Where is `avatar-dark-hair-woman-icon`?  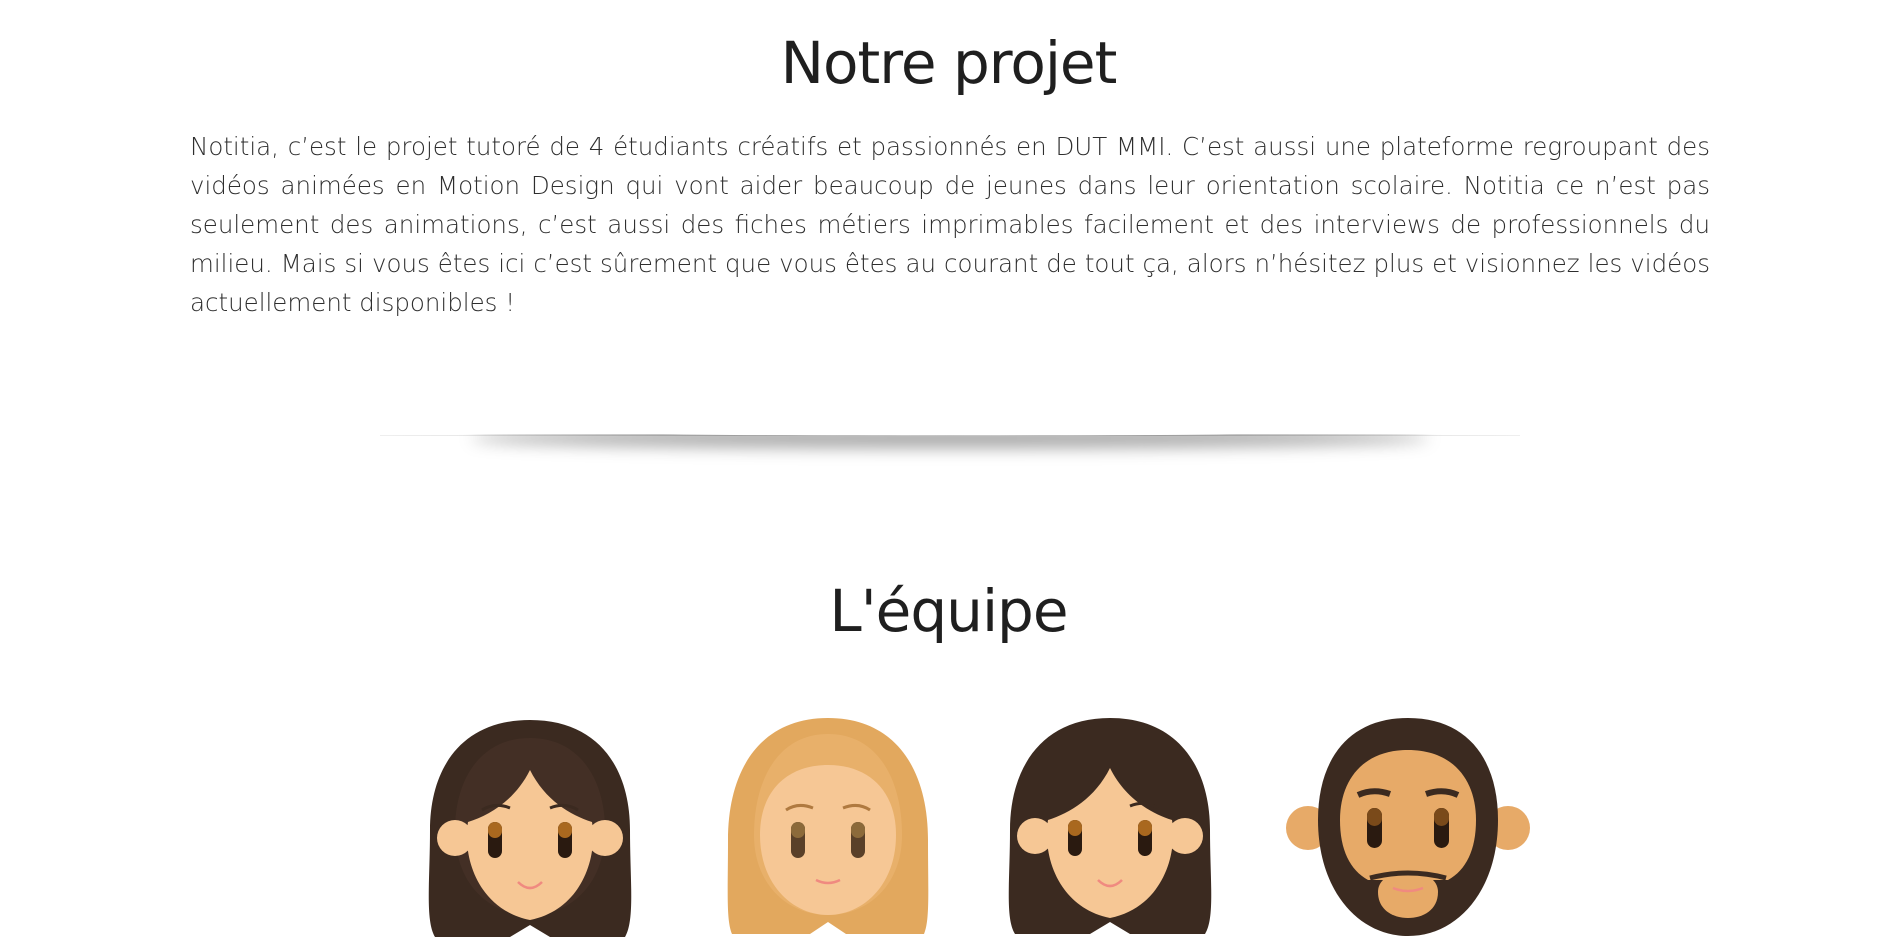 avatar-dark-hair-woman-icon is located at coordinates (530, 828).